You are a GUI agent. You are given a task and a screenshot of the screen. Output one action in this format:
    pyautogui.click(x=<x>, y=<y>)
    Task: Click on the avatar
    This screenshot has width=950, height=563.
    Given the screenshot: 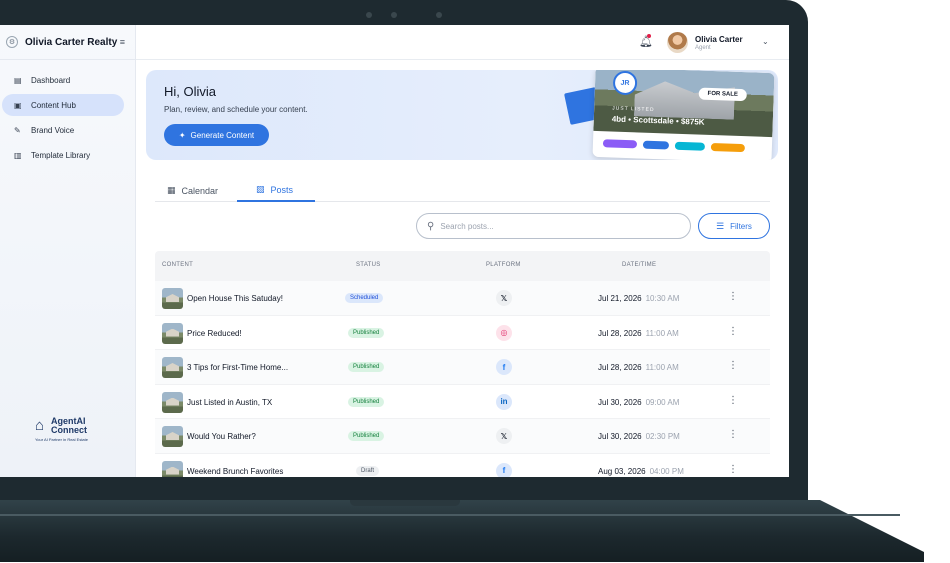 What is the action you would take?
    pyautogui.click(x=677, y=42)
    